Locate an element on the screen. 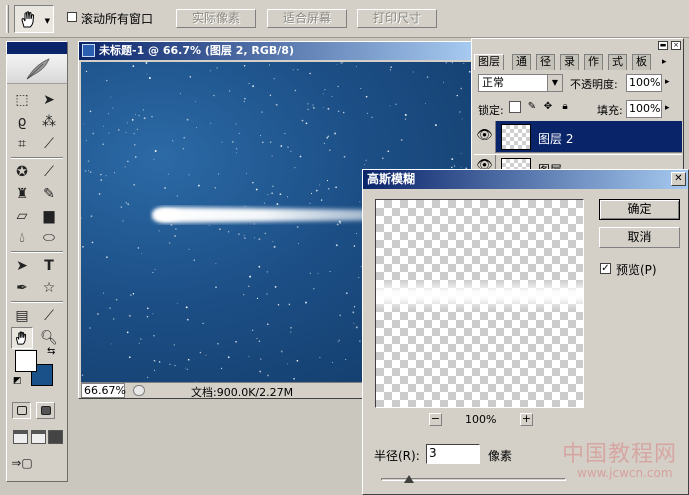 The image size is (689, 495). tool-preset-picker: ▼ is located at coordinates (34, 19).